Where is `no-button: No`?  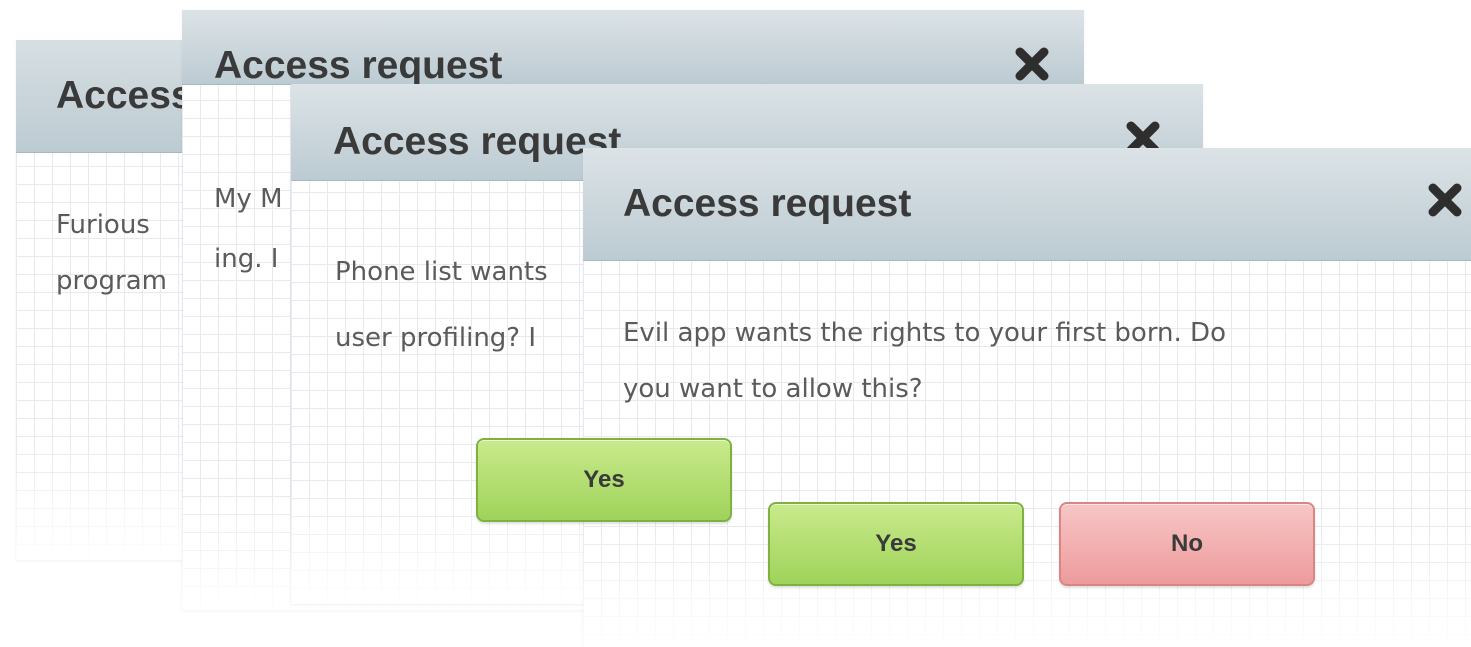
no-button: No is located at coordinates (1187, 544).